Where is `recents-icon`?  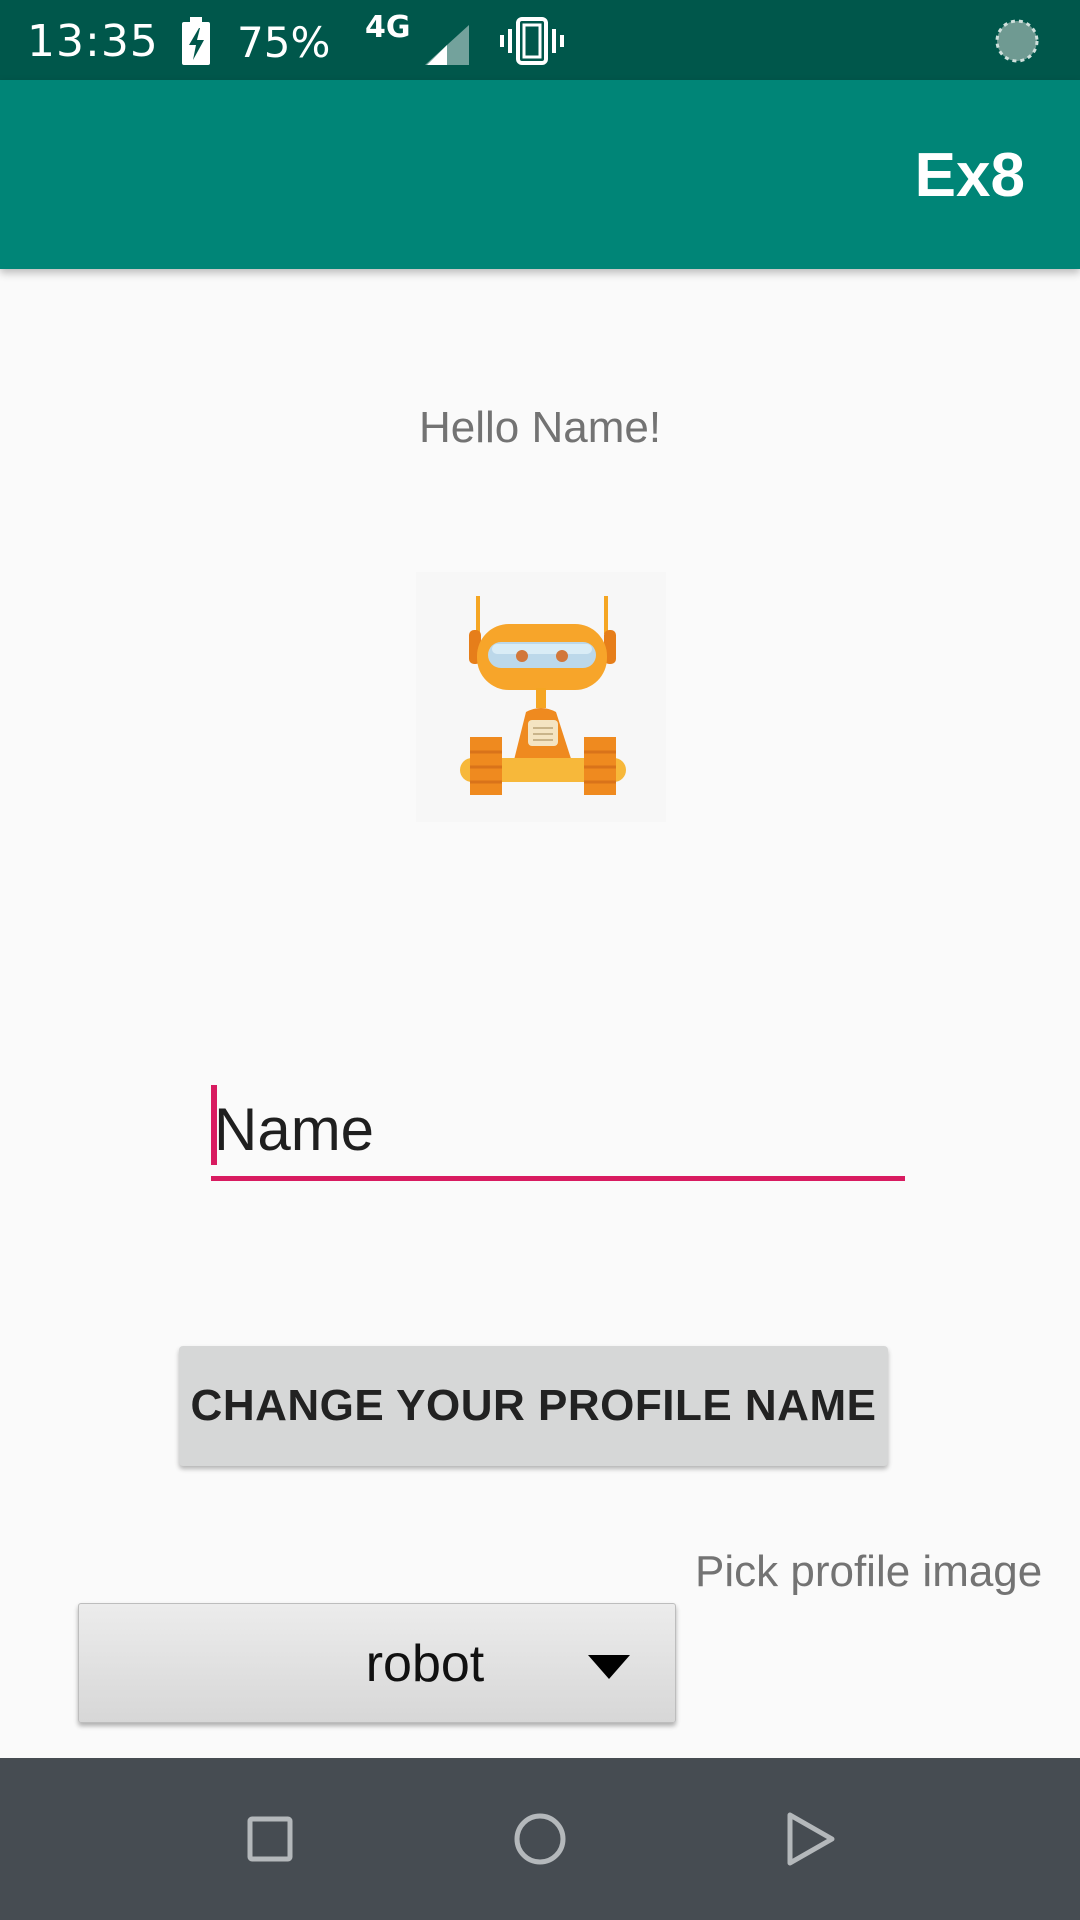
recents-icon is located at coordinates (270, 1839).